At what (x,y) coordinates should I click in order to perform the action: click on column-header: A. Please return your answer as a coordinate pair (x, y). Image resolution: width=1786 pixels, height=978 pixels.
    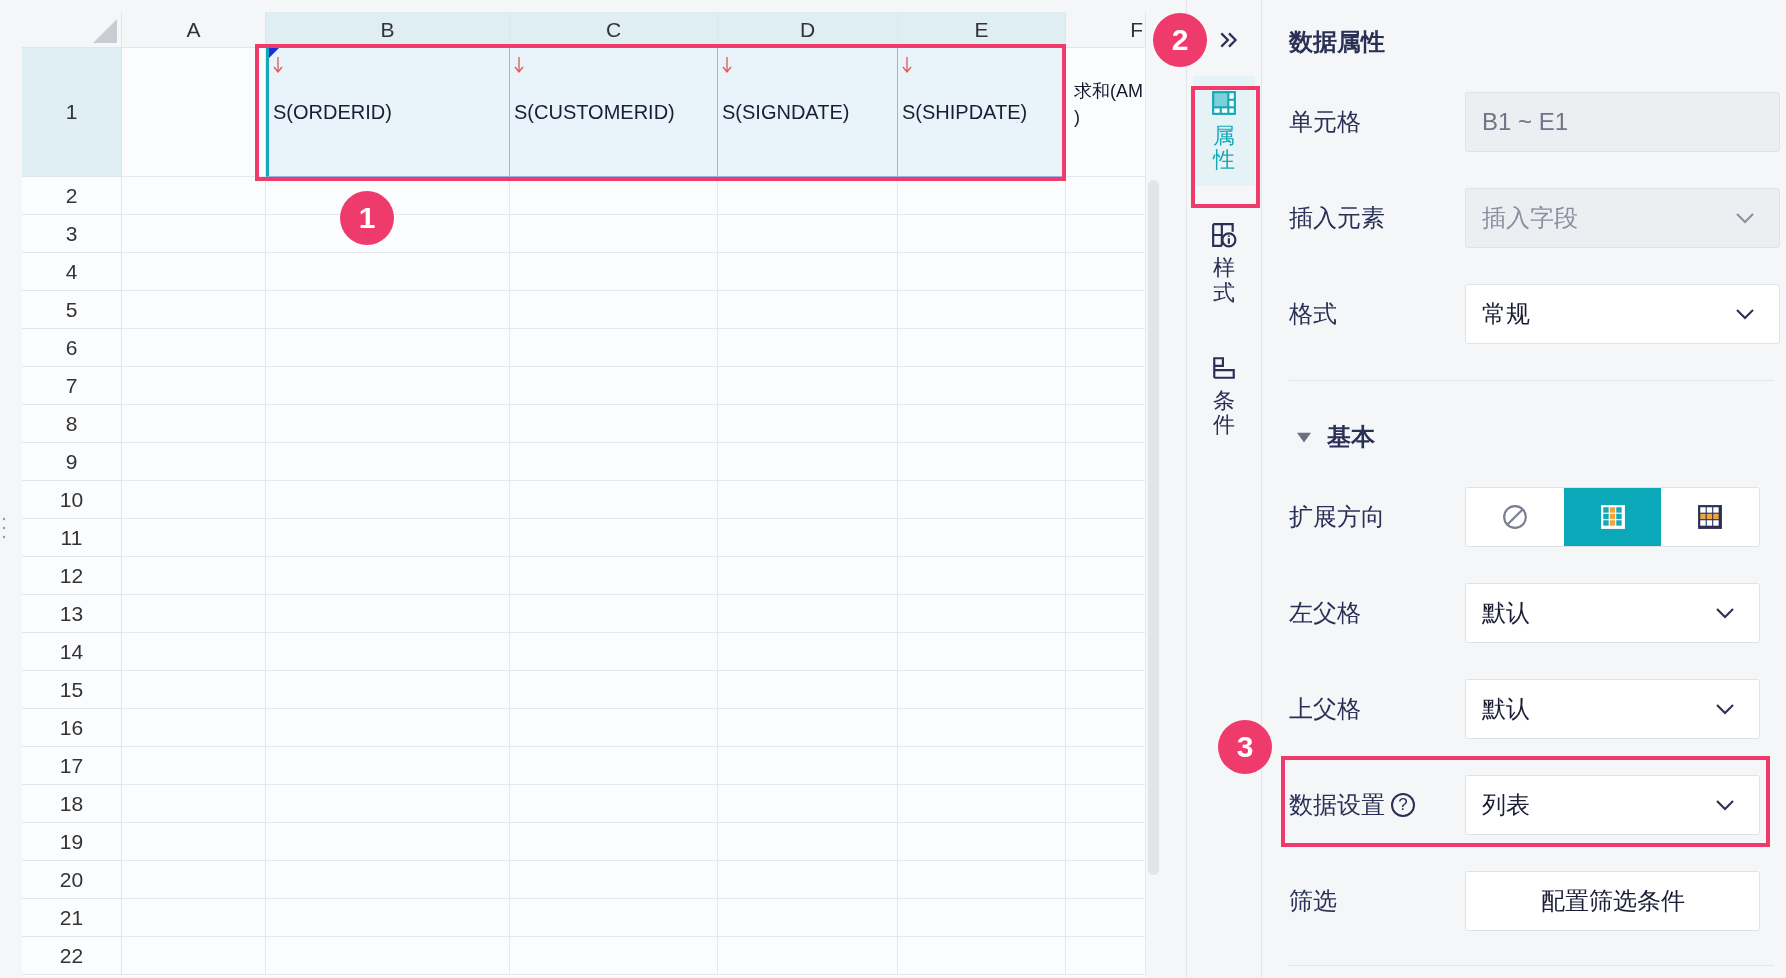
    Looking at the image, I should click on (194, 30).